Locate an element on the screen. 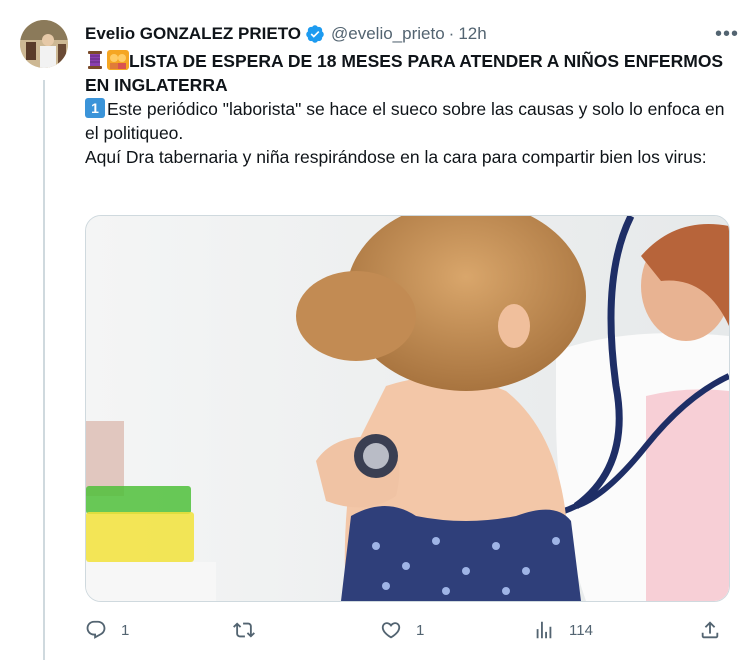  svg-text: 1 is located at coordinates (95, 108).